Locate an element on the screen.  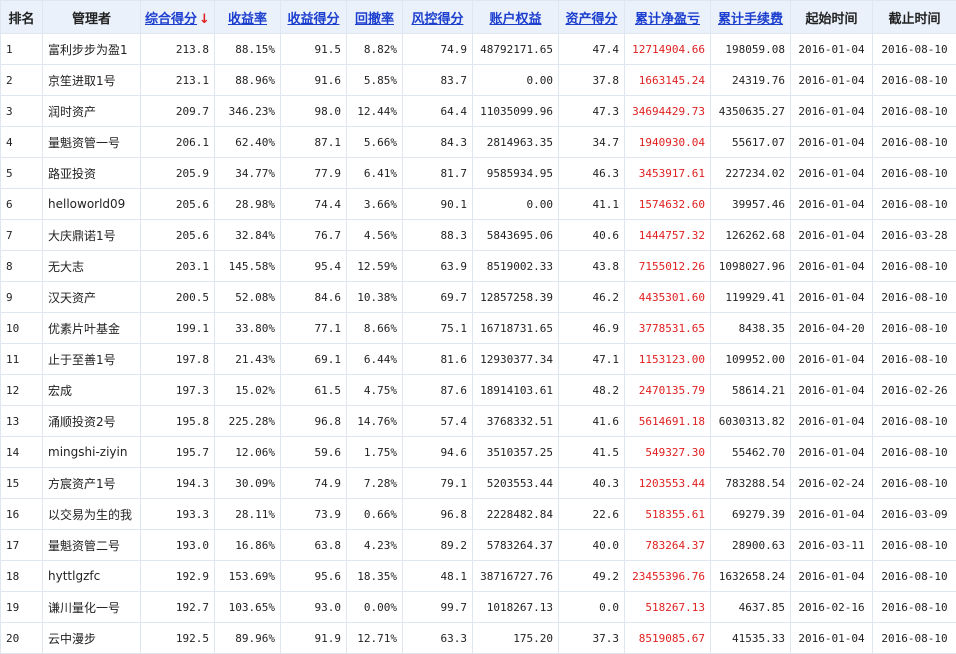
risk-score-cell: 57.4 is located at coordinates (438, 421).